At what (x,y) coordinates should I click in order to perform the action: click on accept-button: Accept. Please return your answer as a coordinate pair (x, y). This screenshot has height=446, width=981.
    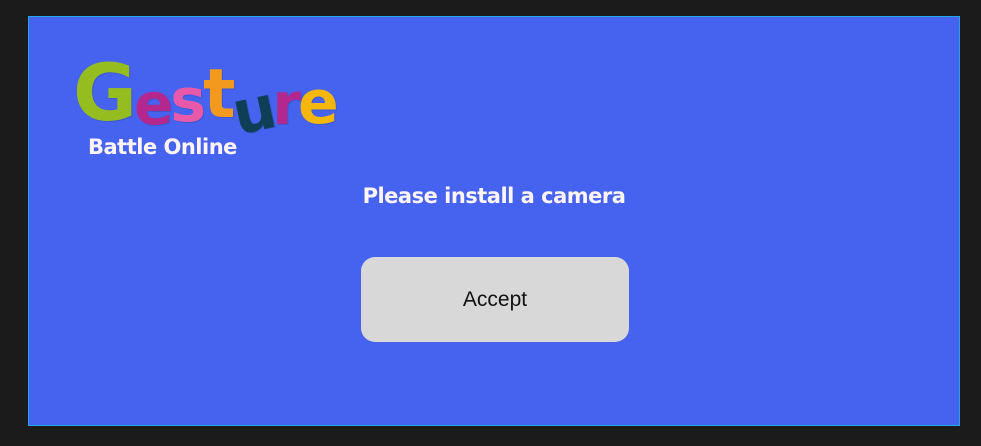
    Looking at the image, I should click on (495, 299).